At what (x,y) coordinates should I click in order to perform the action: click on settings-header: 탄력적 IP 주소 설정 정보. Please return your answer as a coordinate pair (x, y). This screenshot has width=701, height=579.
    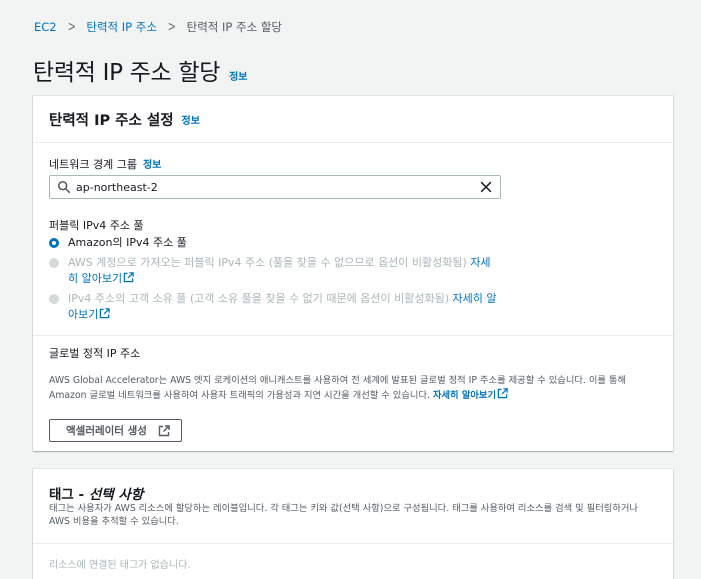
    Looking at the image, I should click on (353, 119).